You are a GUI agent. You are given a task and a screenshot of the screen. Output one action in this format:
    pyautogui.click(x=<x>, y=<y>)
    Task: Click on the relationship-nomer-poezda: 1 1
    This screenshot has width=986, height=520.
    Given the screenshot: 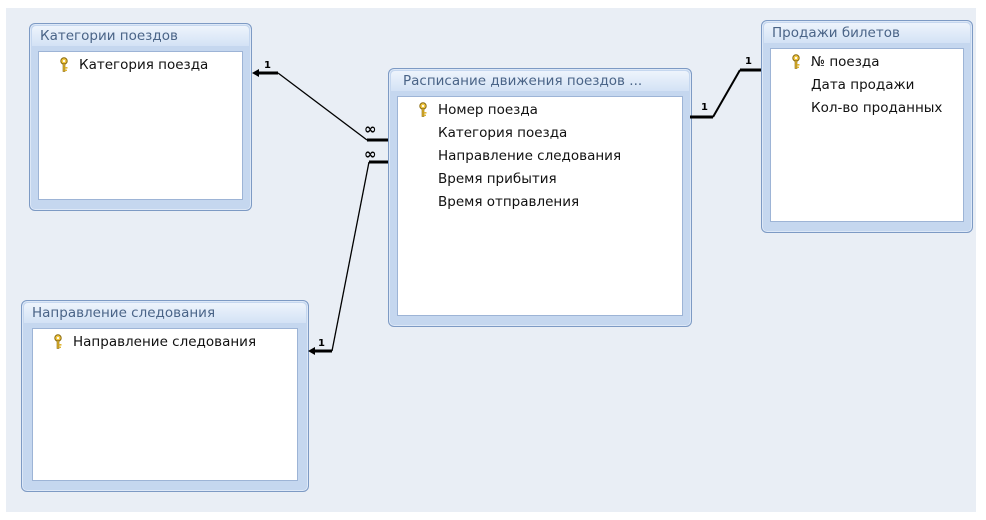 What is the action you would take?
    pyautogui.click(x=725, y=87)
    